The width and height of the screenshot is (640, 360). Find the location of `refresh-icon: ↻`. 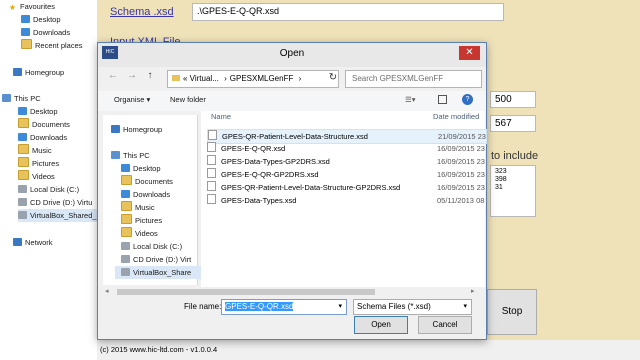

refresh-icon: ↻ is located at coordinates (333, 77).